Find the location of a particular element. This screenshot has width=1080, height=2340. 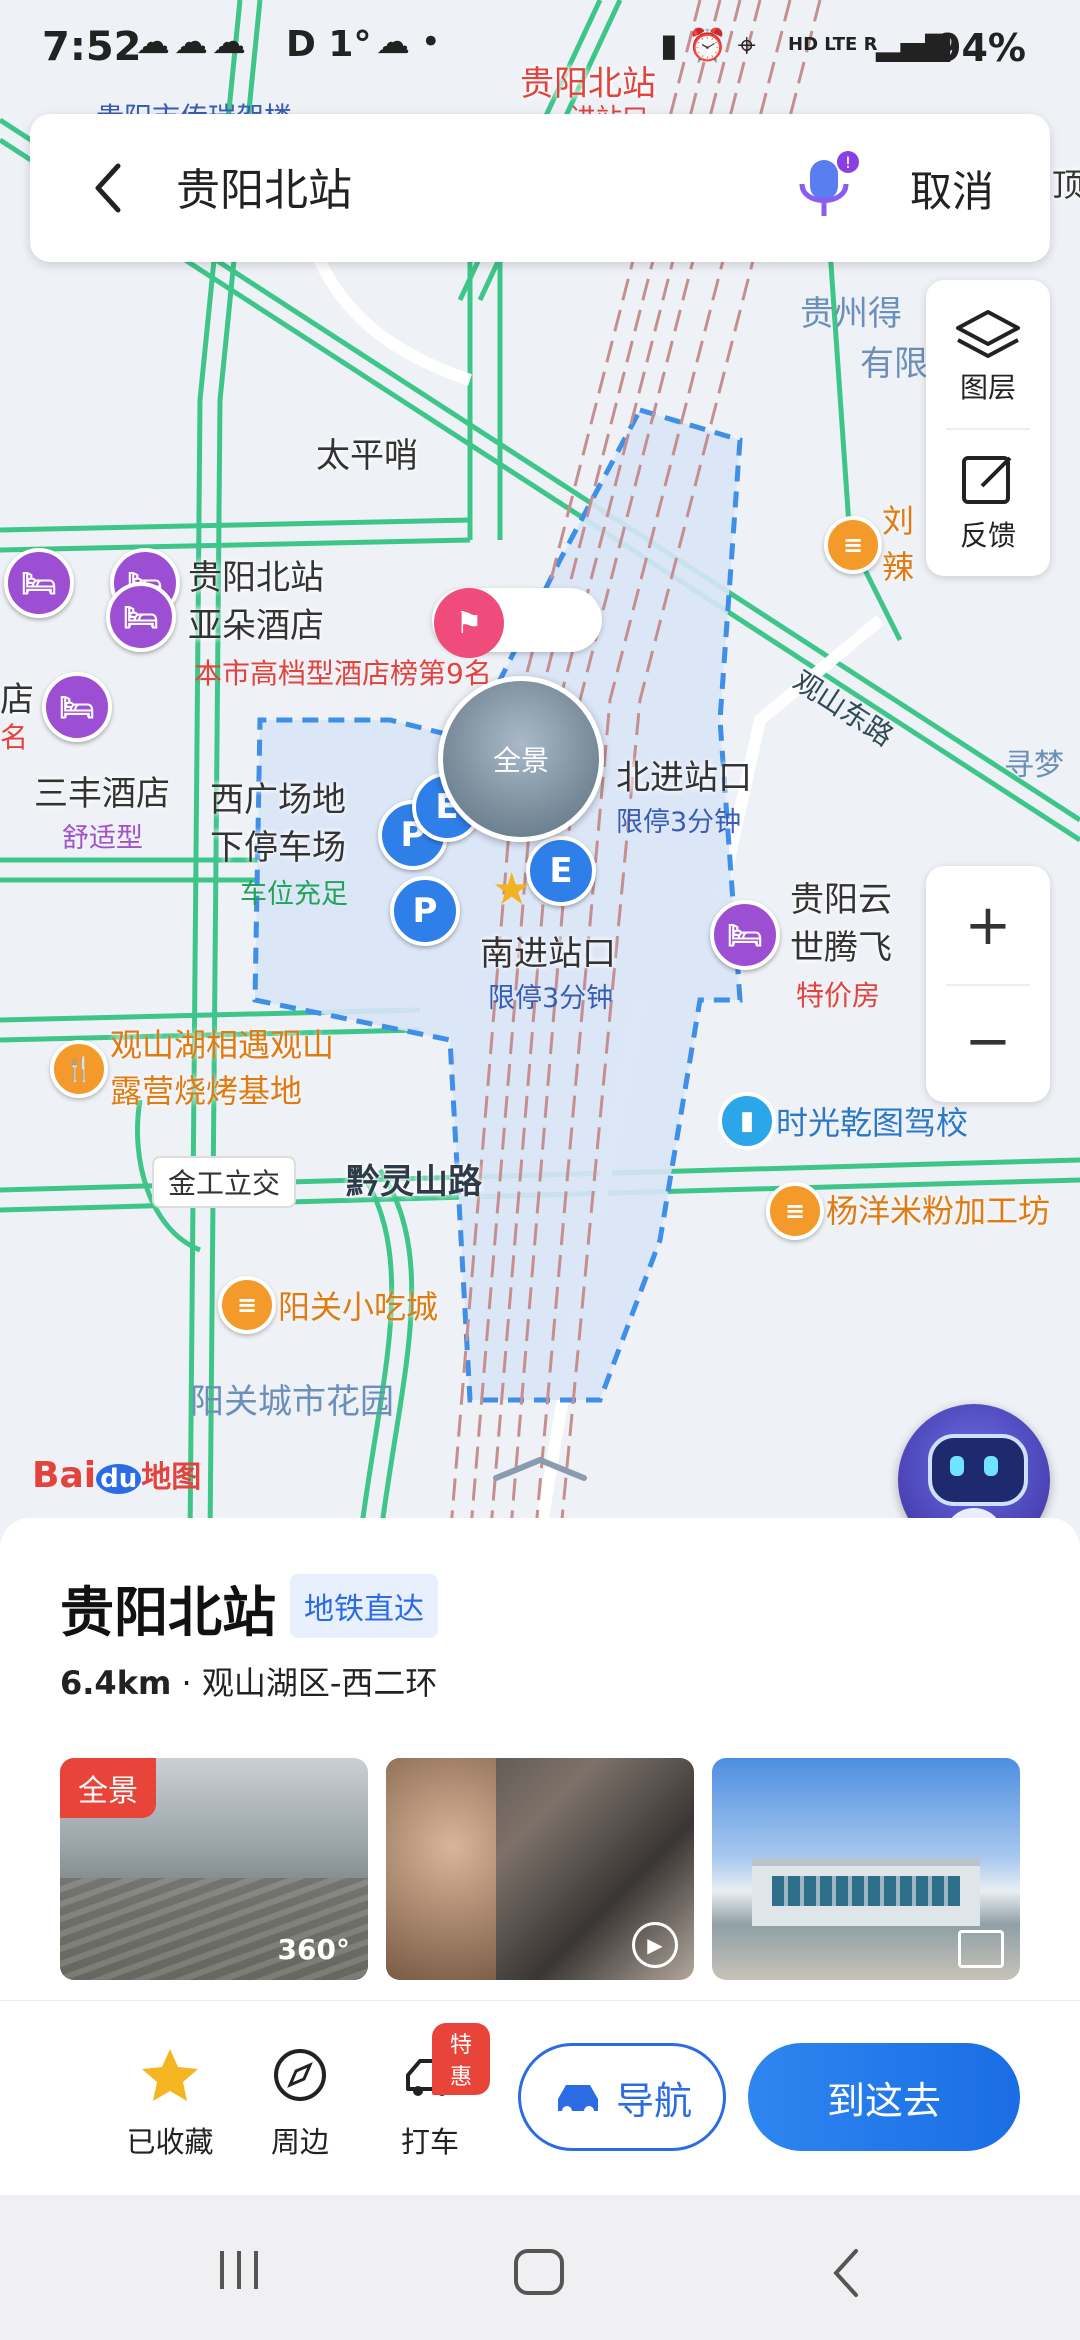

hotel-left-rank: 名 is located at coordinates (14, 737).